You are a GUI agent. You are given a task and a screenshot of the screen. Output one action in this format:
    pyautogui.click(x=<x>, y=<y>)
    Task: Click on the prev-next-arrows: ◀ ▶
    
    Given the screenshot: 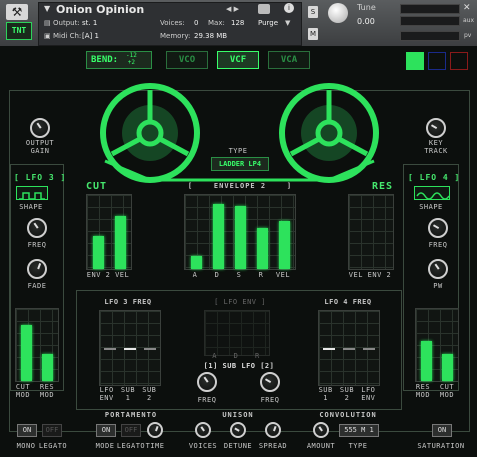 What is the action you would take?
    pyautogui.click(x=232, y=9)
    